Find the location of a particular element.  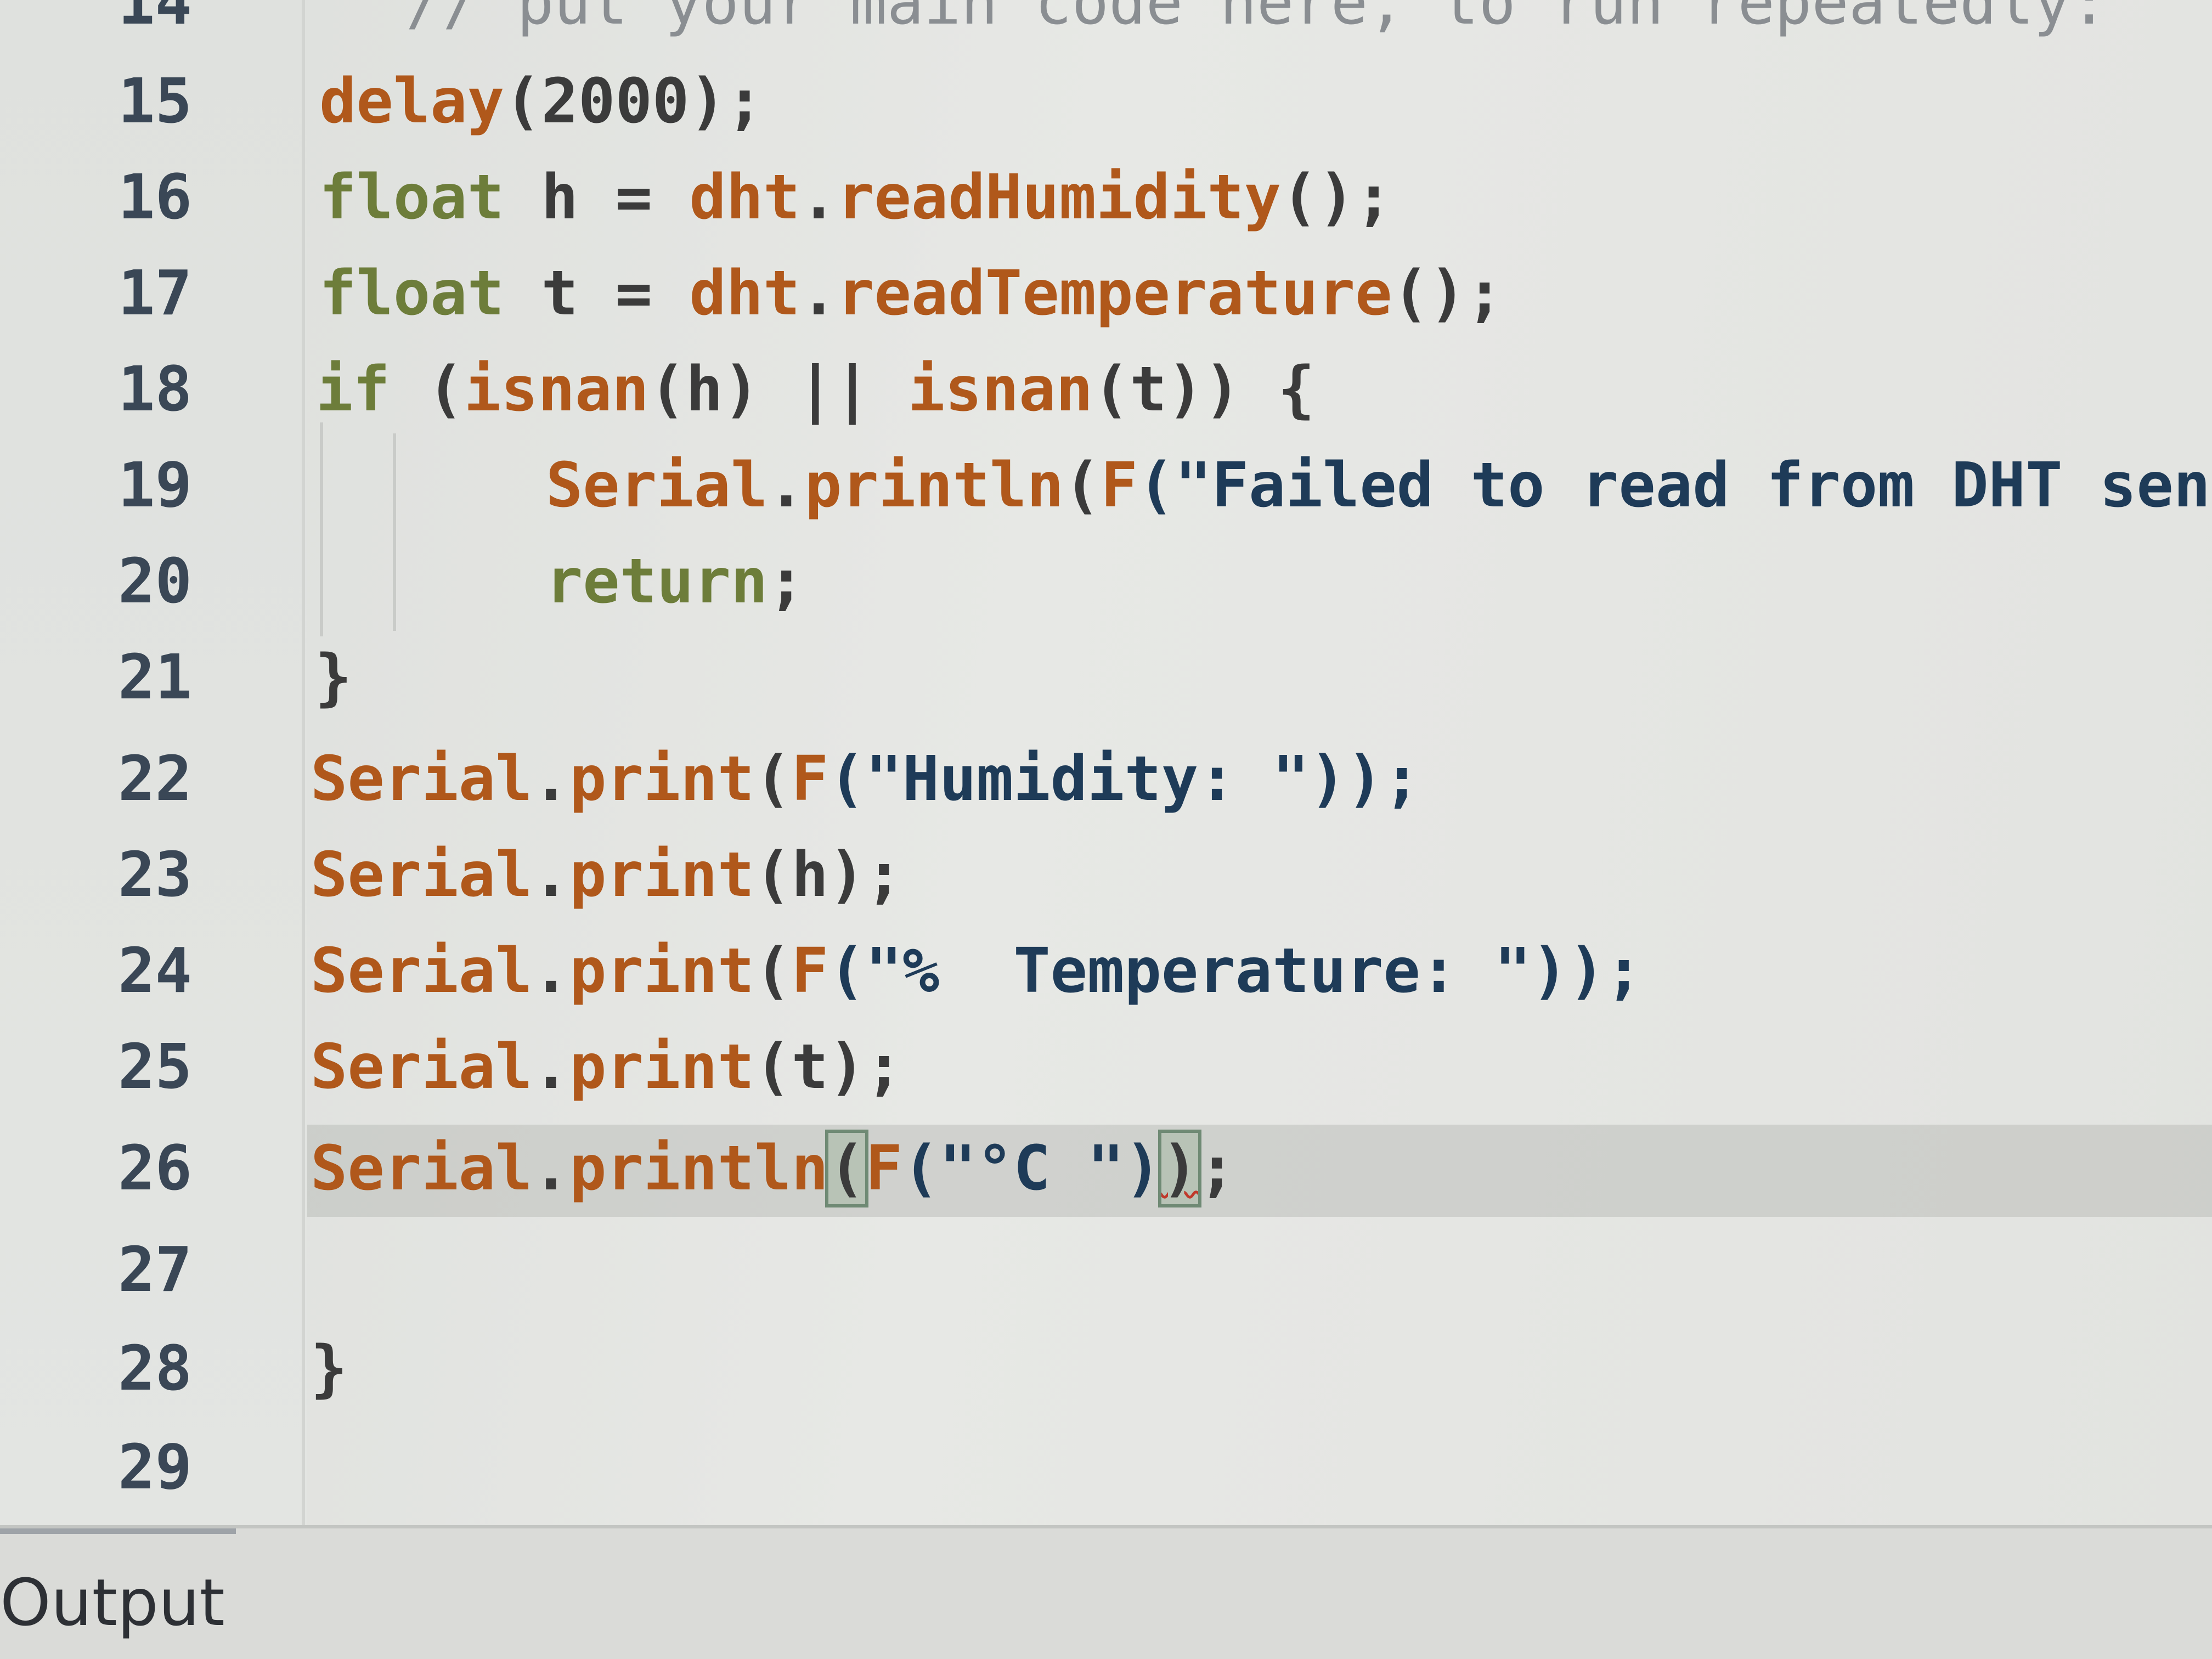

line-number: 22 is located at coordinates (155, 779).